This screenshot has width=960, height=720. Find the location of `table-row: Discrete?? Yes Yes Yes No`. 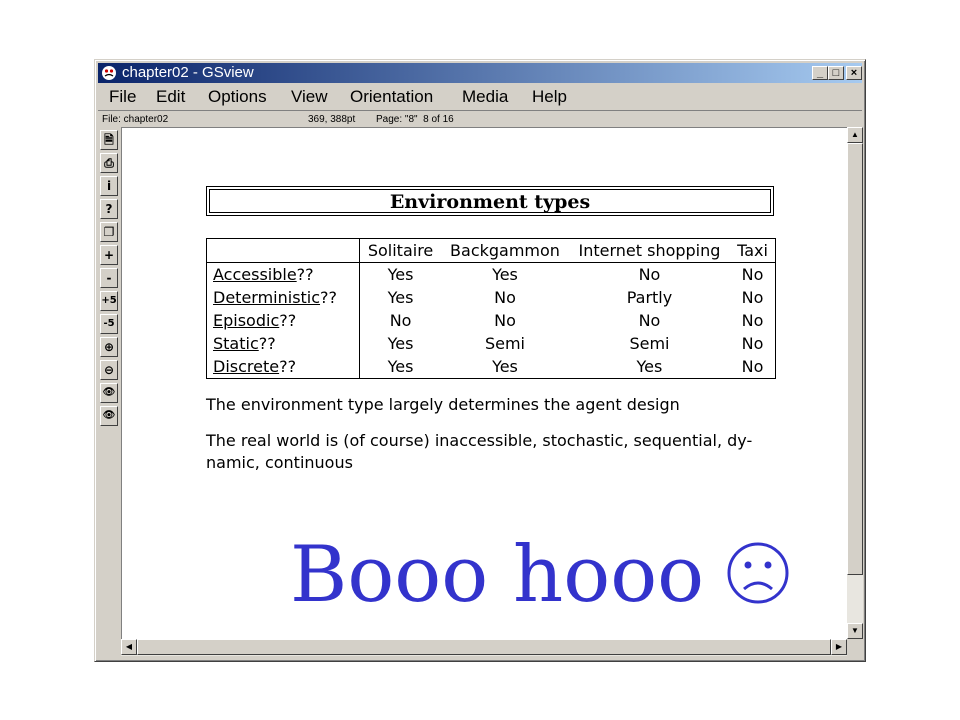

table-row: Discrete?? Yes Yes Yes No is located at coordinates (491, 367).